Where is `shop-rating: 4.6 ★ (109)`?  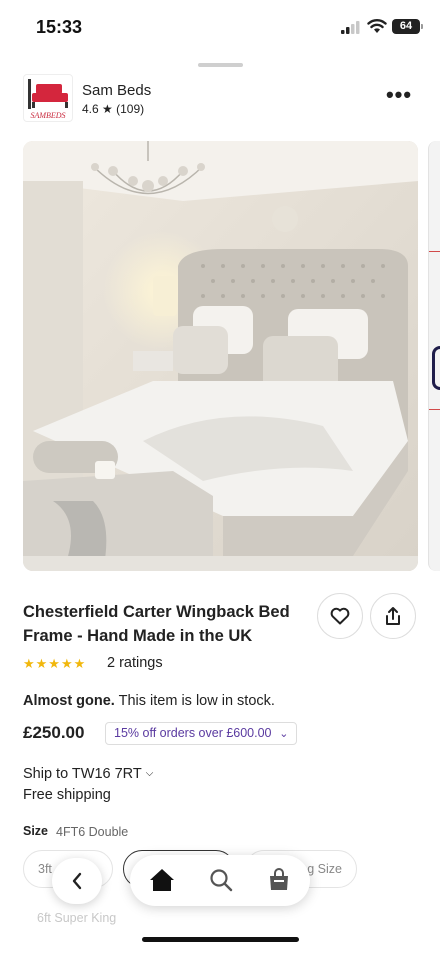 shop-rating: 4.6 ★ (109) is located at coordinates (113, 109).